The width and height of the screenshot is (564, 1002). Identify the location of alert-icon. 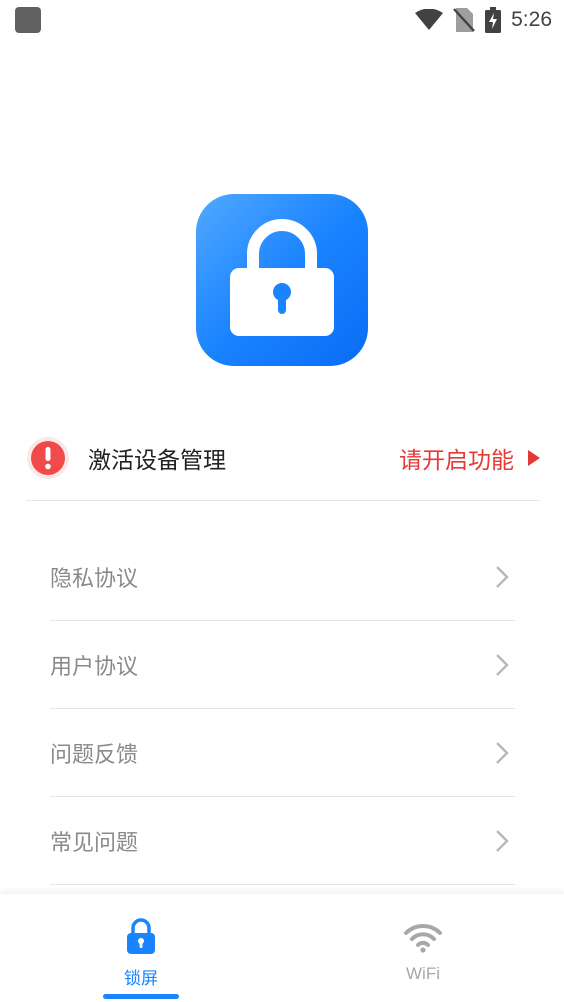
(48, 458).